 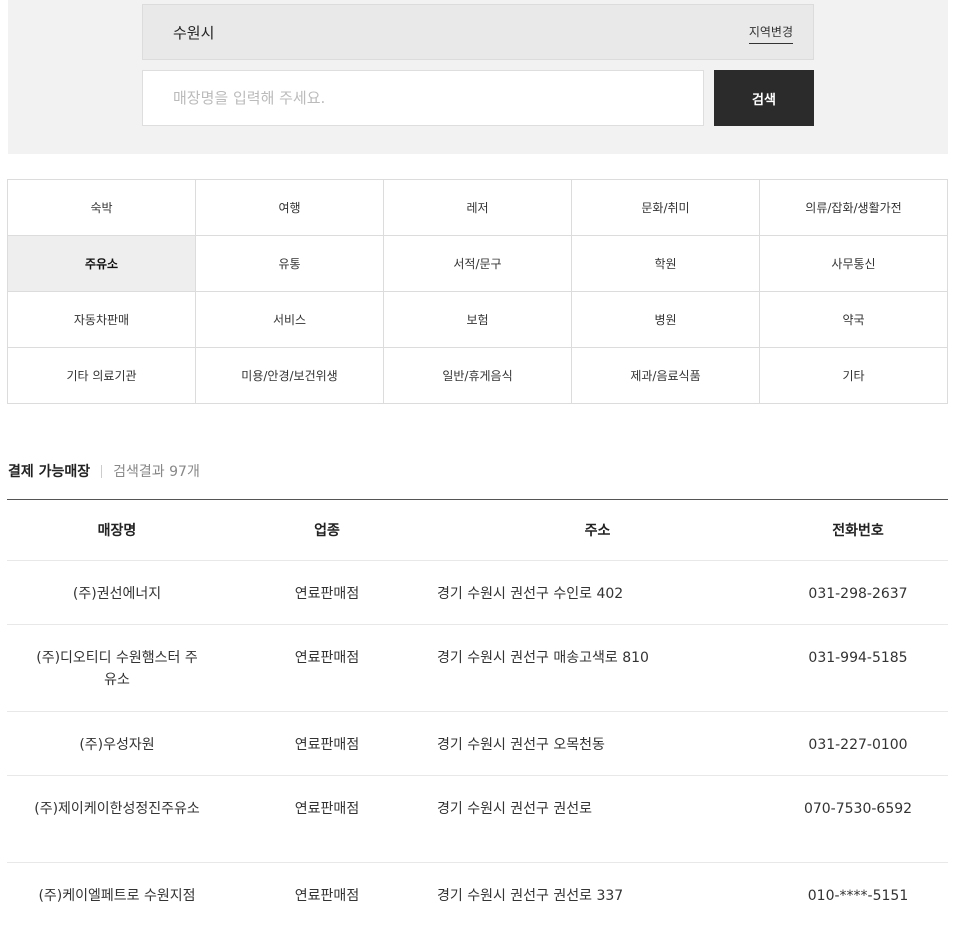 What do you see at coordinates (666, 320) in the screenshot?
I see `category-tab: 병원` at bounding box center [666, 320].